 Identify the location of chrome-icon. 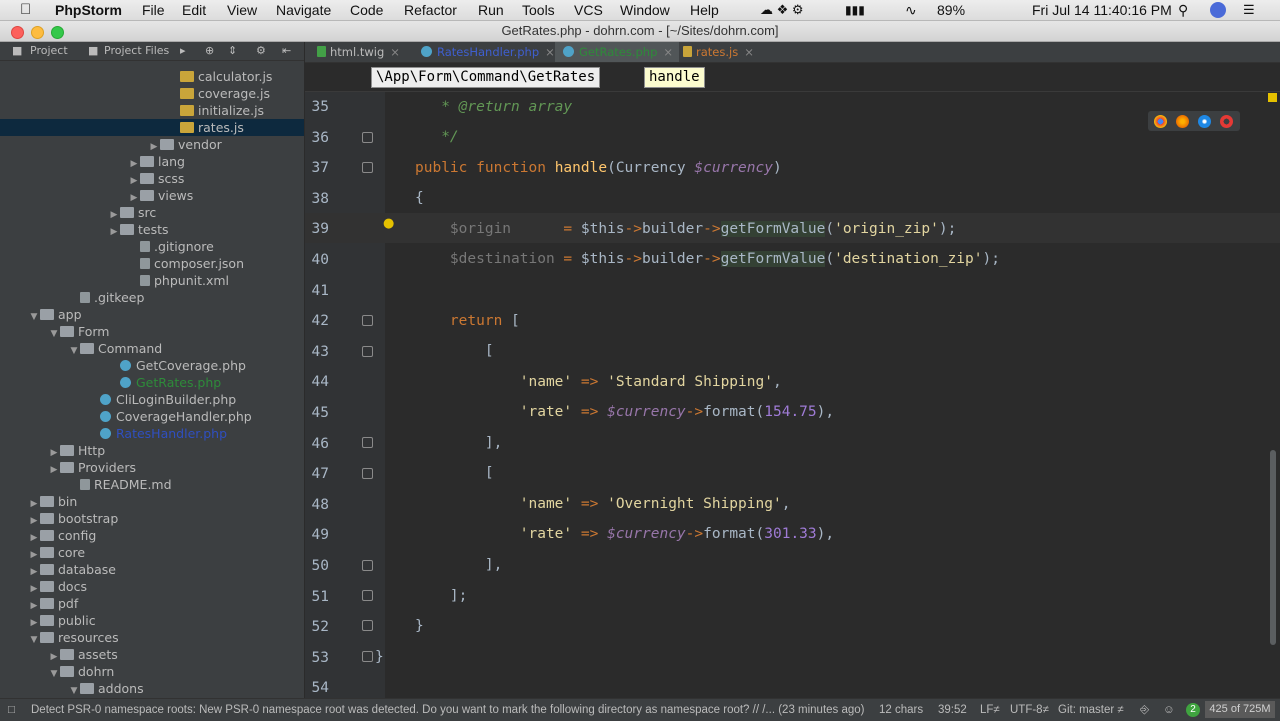
(1160, 121).